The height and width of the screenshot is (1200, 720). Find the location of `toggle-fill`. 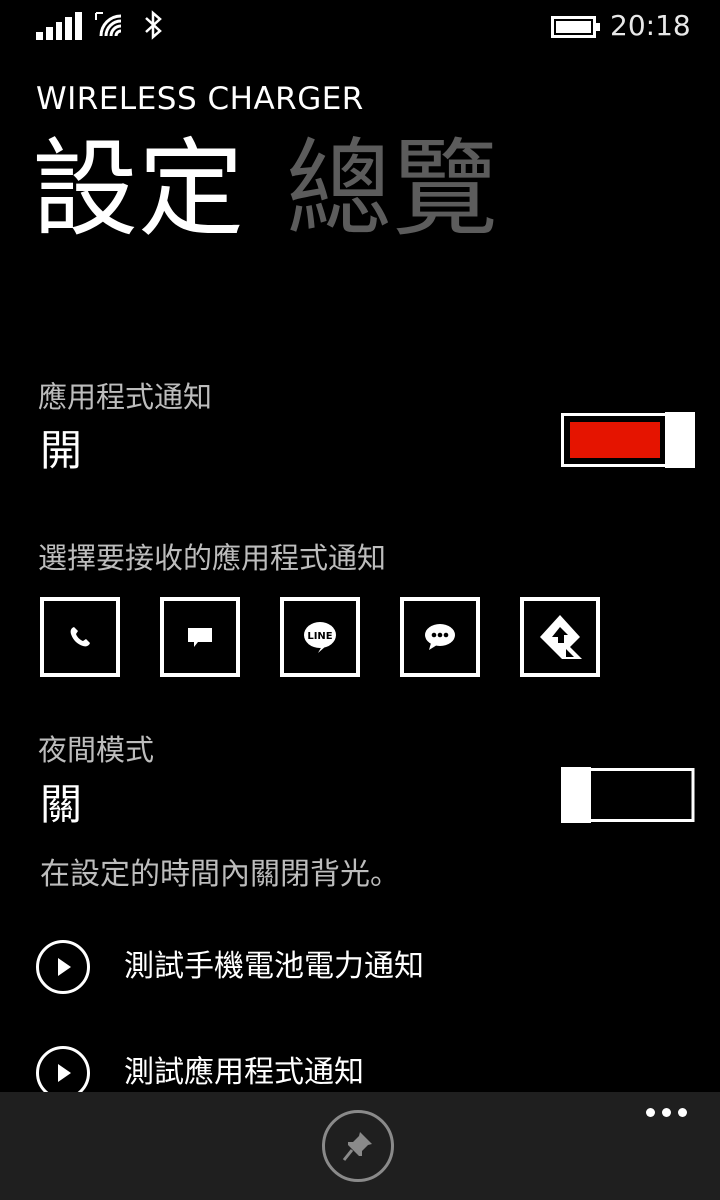

toggle-fill is located at coordinates (615, 440).